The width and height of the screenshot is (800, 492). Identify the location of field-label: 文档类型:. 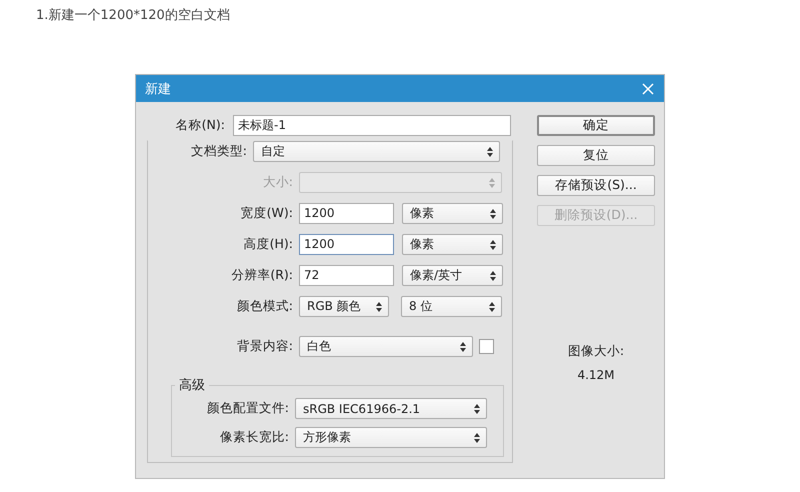
(219, 151).